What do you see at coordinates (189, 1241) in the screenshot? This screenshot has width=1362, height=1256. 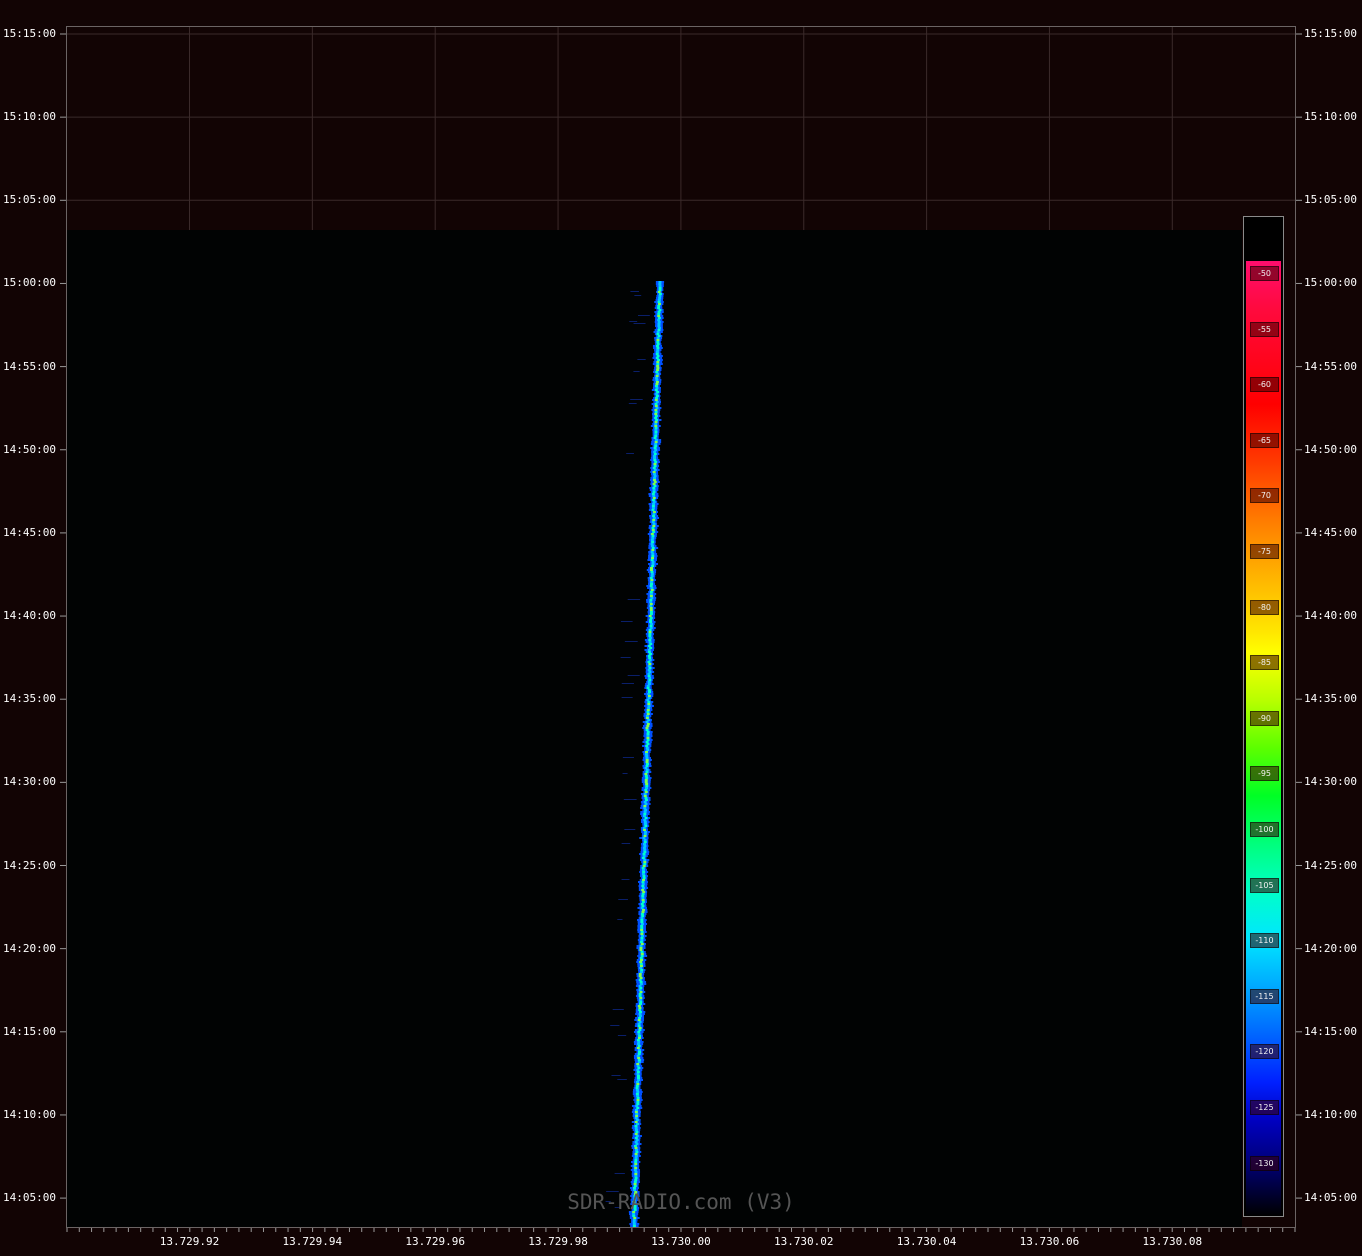 I see `frequency-label: 13.729.92` at bounding box center [189, 1241].